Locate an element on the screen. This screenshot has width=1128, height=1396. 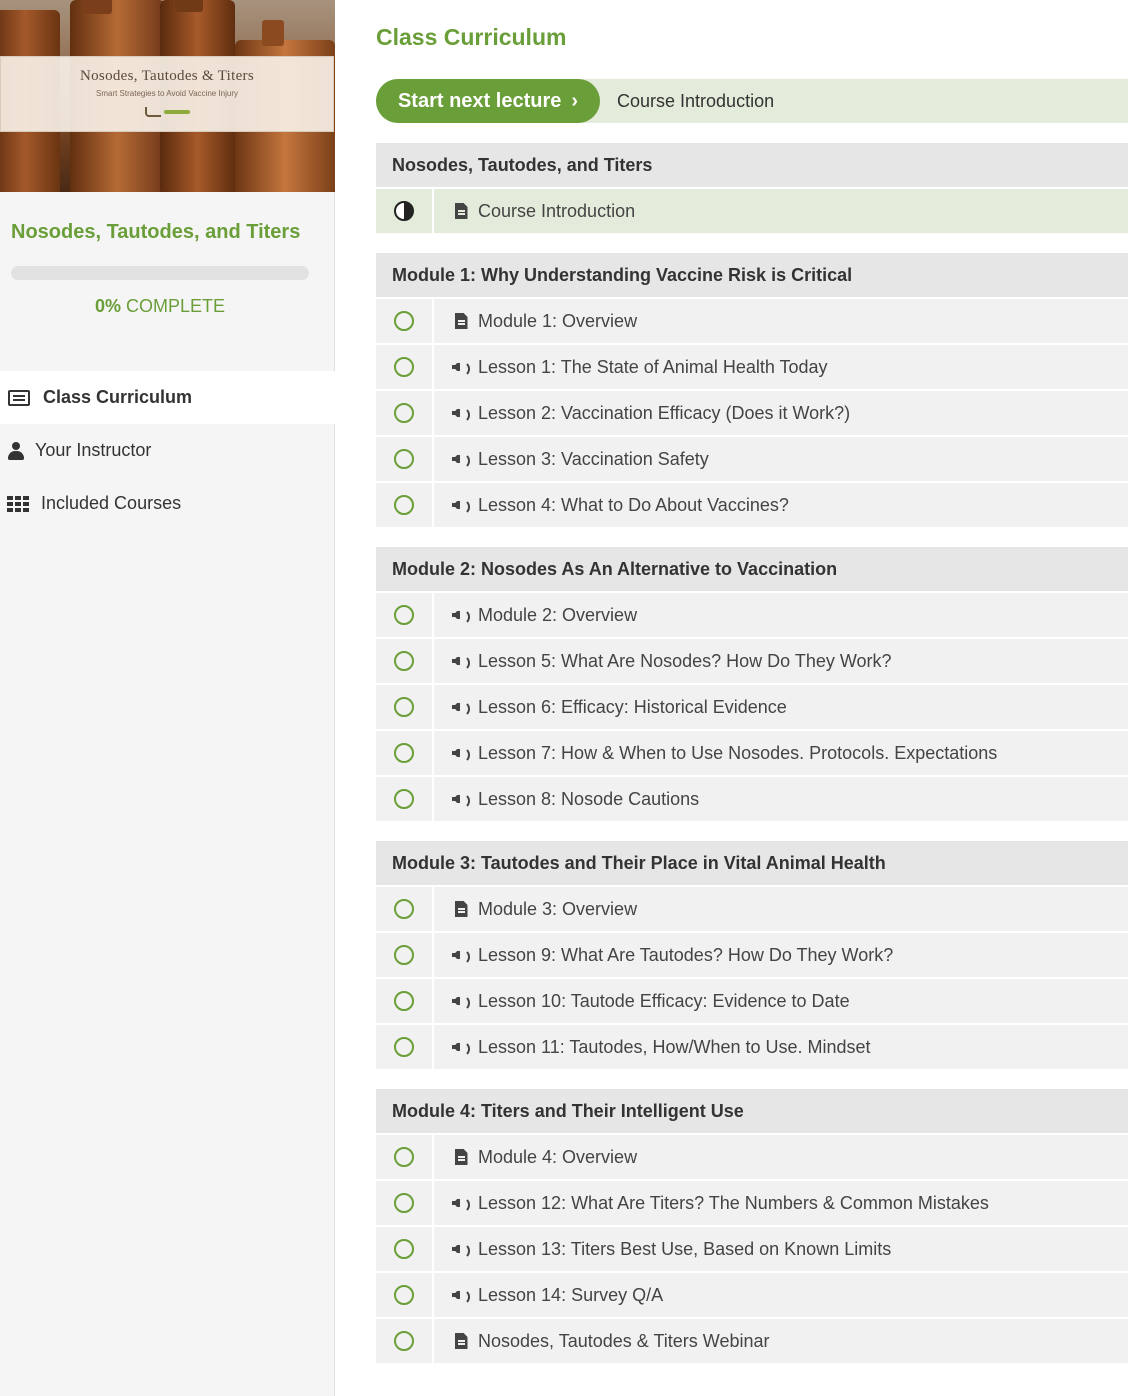
in-progress-status-icon is located at coordinates (405, 211).